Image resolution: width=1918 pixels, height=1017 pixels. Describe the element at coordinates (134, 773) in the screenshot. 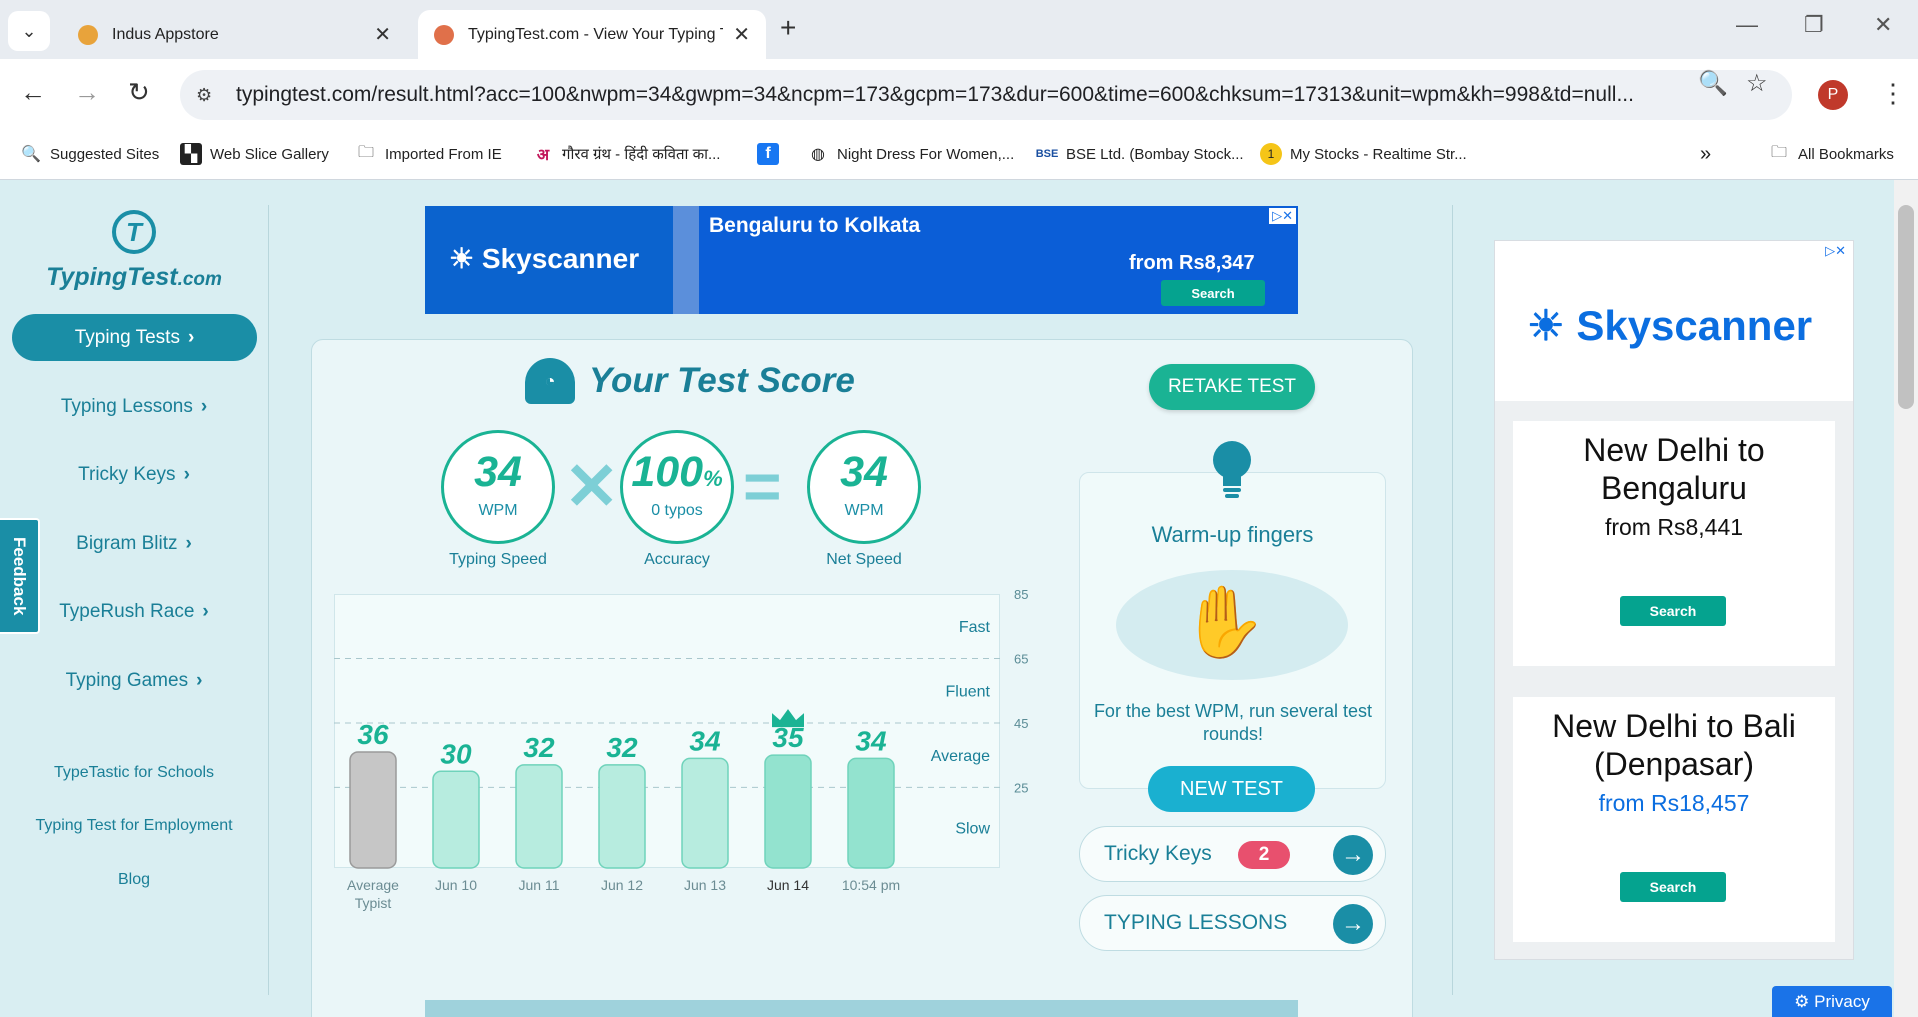

I see `link-typetastic-schools: TypeTastic for Schools` at that location.